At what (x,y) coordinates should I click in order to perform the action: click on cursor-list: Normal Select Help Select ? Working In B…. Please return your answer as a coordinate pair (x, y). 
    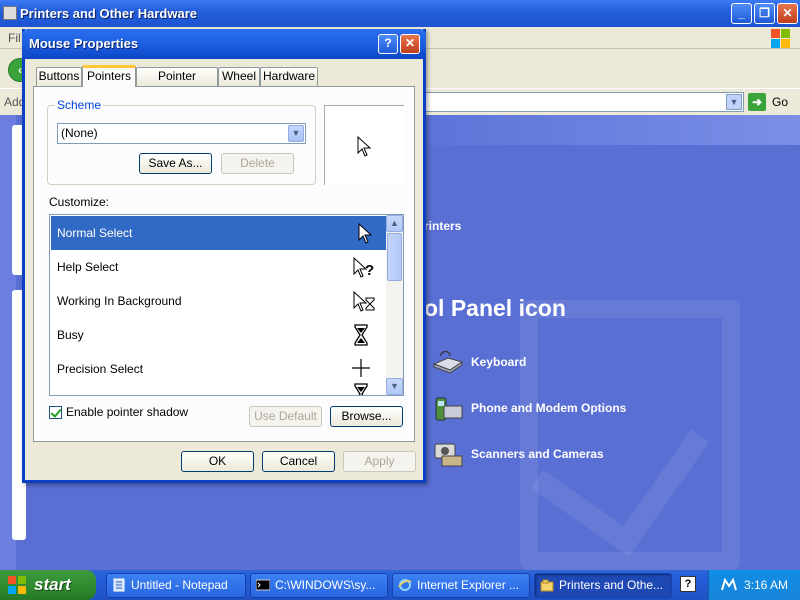
    Looking at the image, I should click on (226, 305).